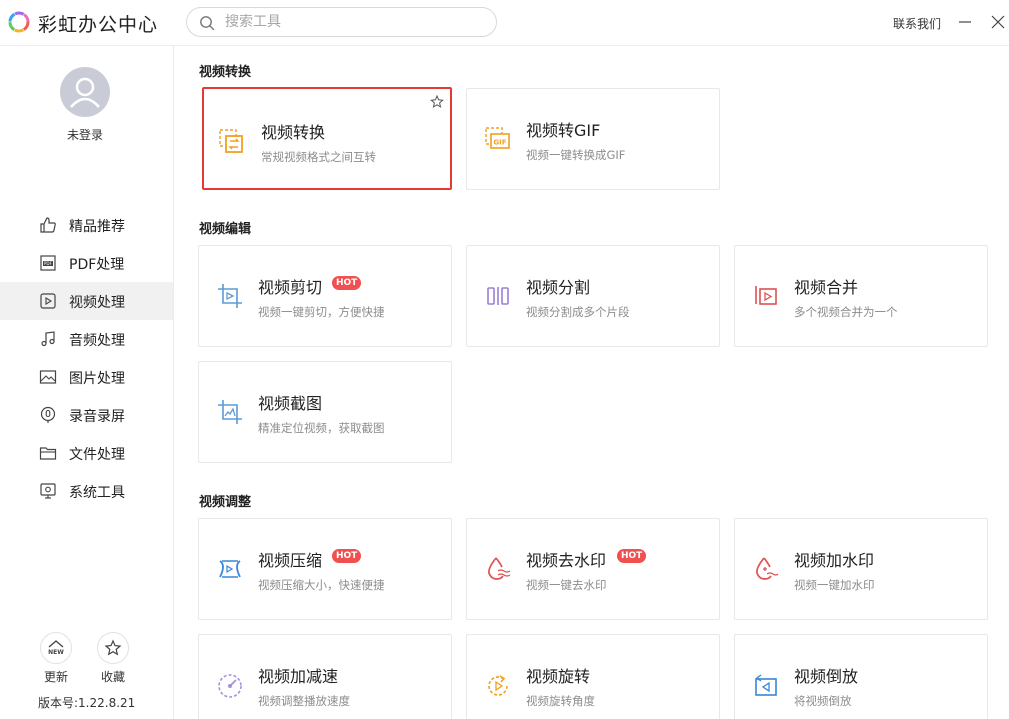 Image resolution: width=1009 pixels, height=719 pixels. I want to click on card-video-compress: 视频压缩 HOT 视频压缩大小，快速便捷, so click(325, 569).